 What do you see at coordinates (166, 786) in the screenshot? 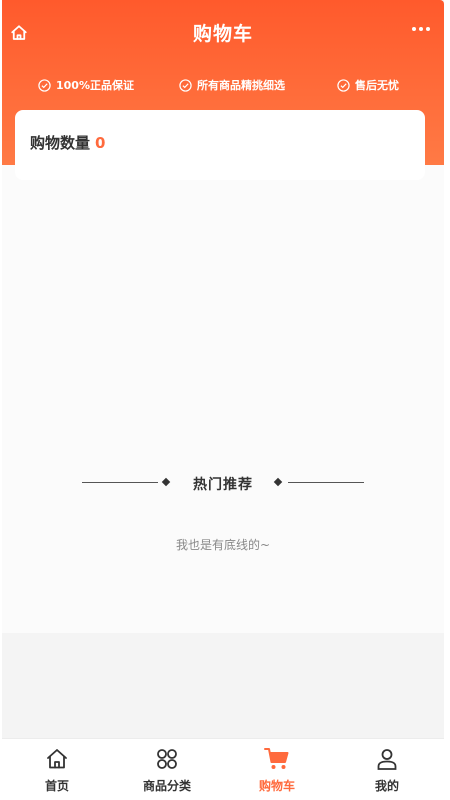
I see `tab-label: 商品分类` at bounding box center [166, 786].